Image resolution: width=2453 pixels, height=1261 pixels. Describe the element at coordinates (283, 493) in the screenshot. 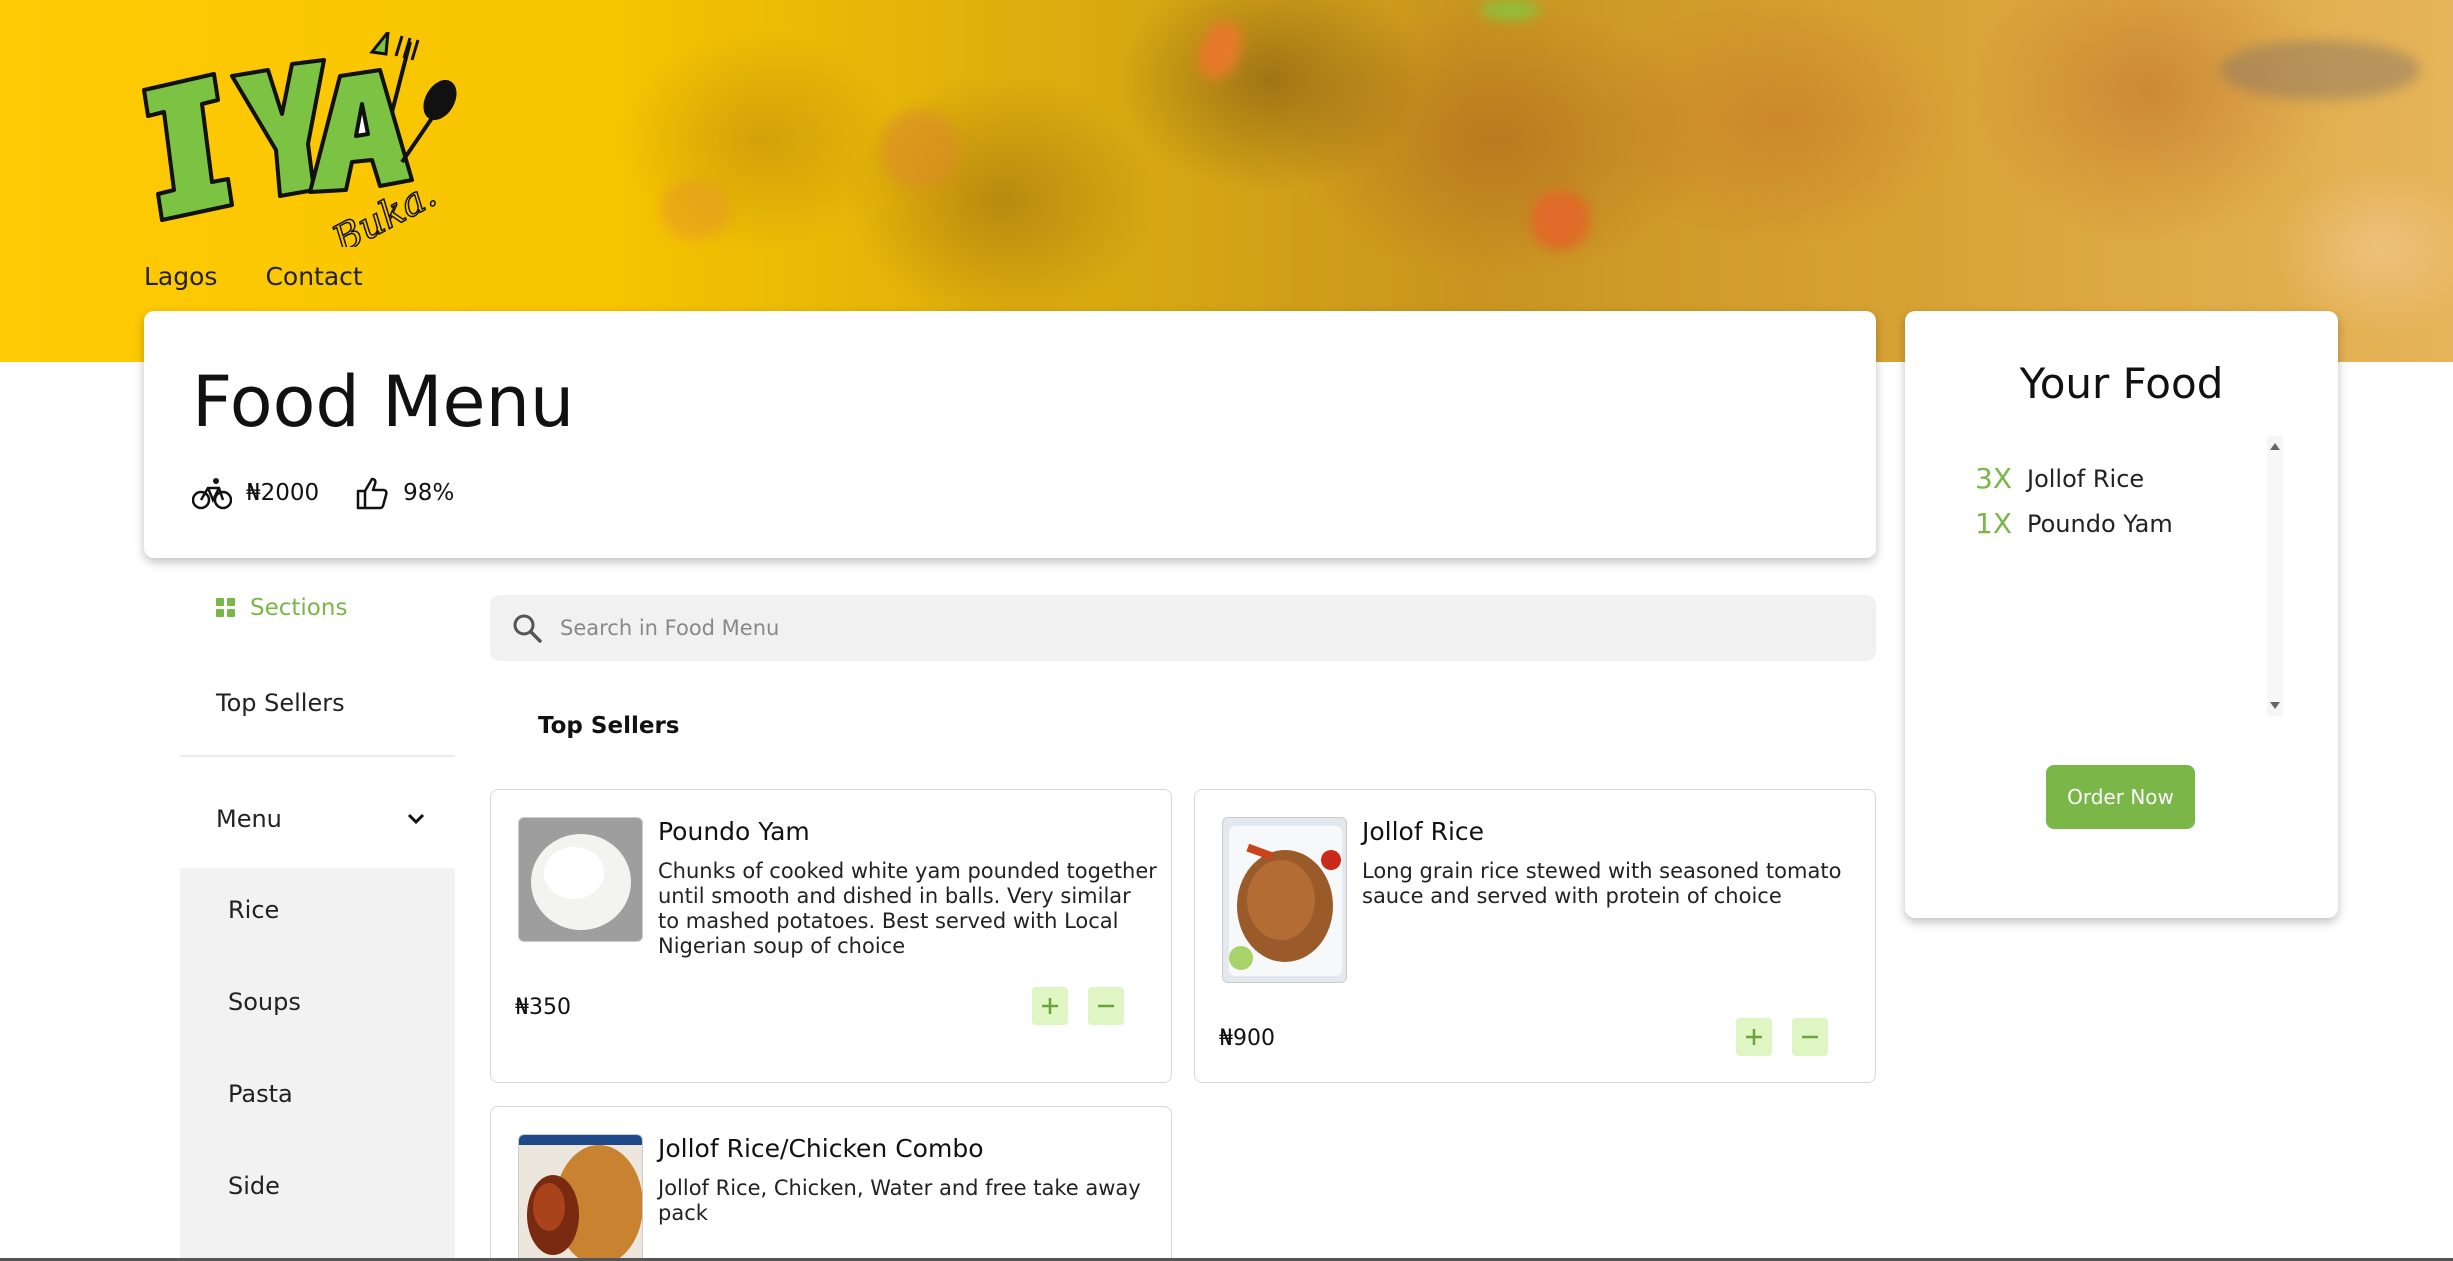

I see `delivery-fee: ₦2000` at that location.